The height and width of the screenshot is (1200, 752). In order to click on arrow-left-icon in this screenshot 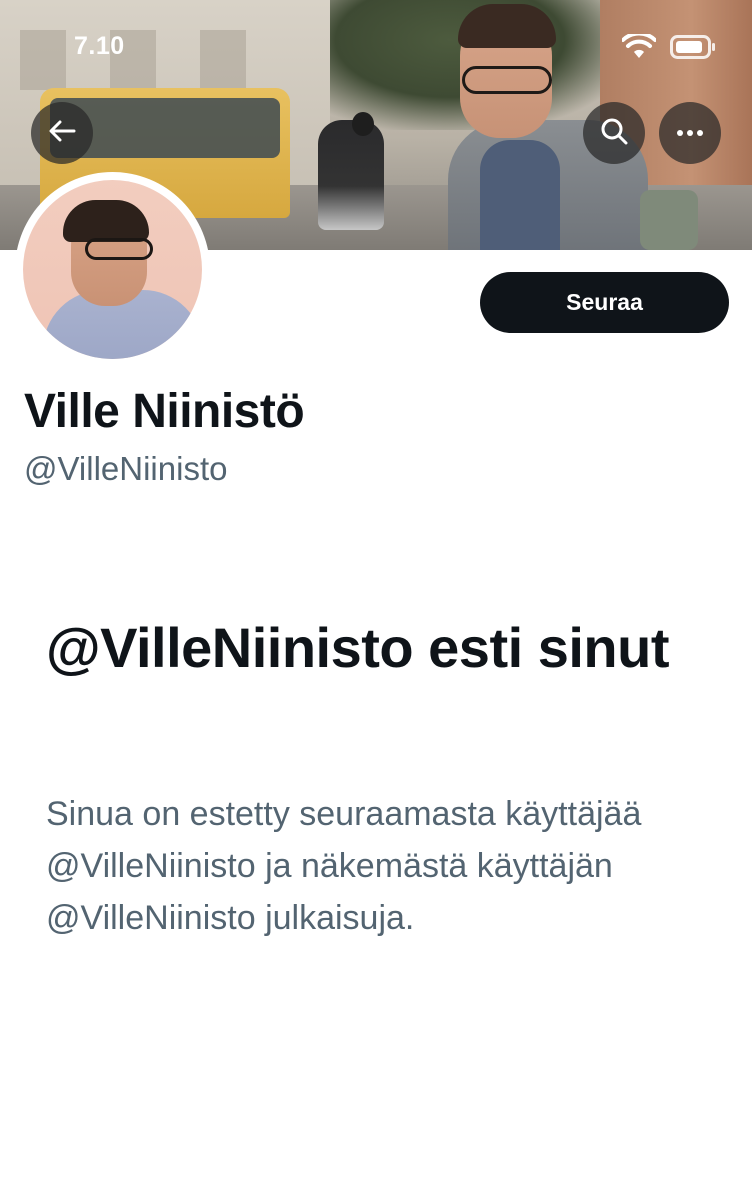, I will do `click(62, 133)`.